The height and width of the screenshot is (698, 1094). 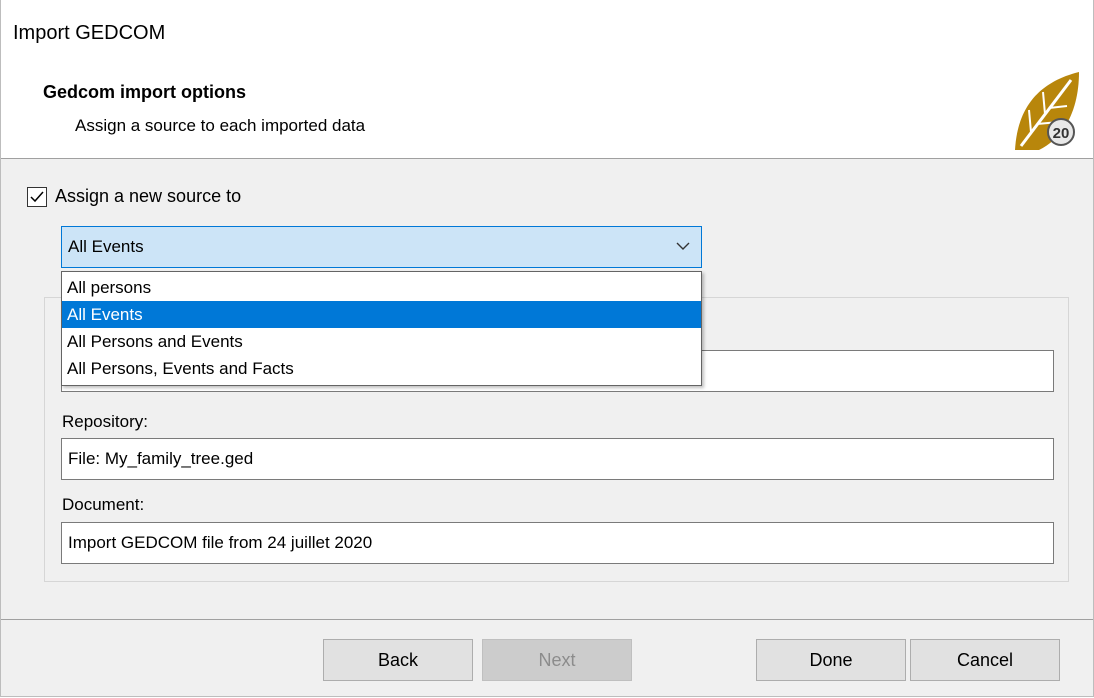 What do you see at coordinates (1061, 133) in the screenshot?
I see `logo-badge-text: 20` at bounding box center [1061, 133].